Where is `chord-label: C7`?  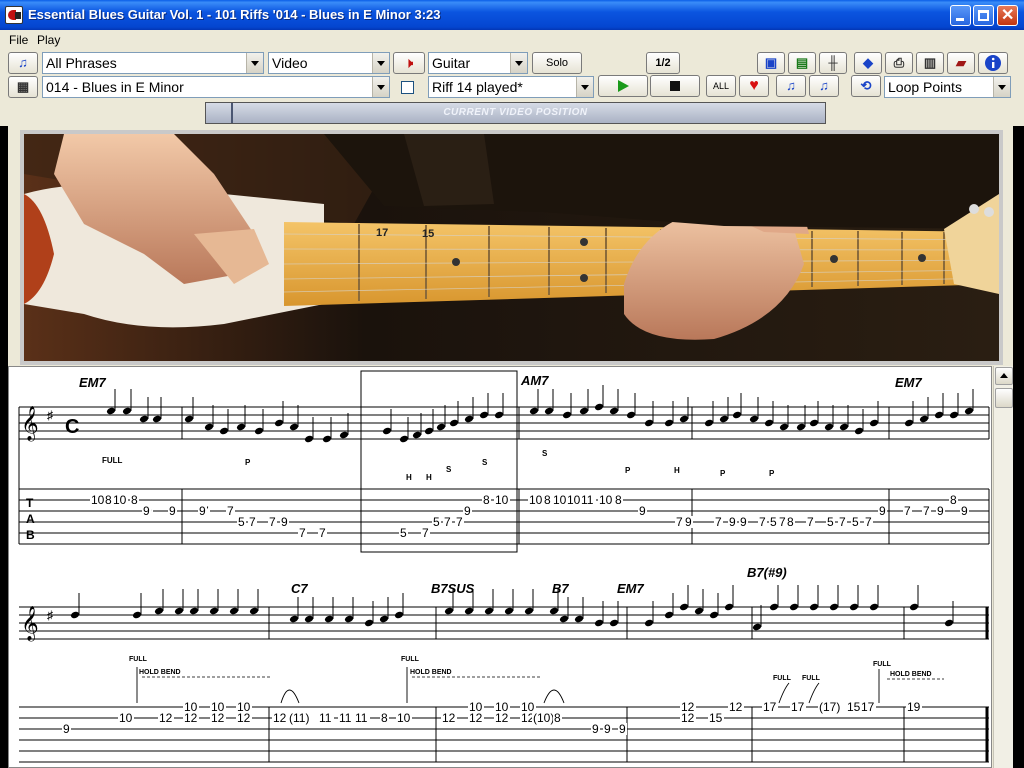 chord-label: C7 is located at coordinates (299, 588).